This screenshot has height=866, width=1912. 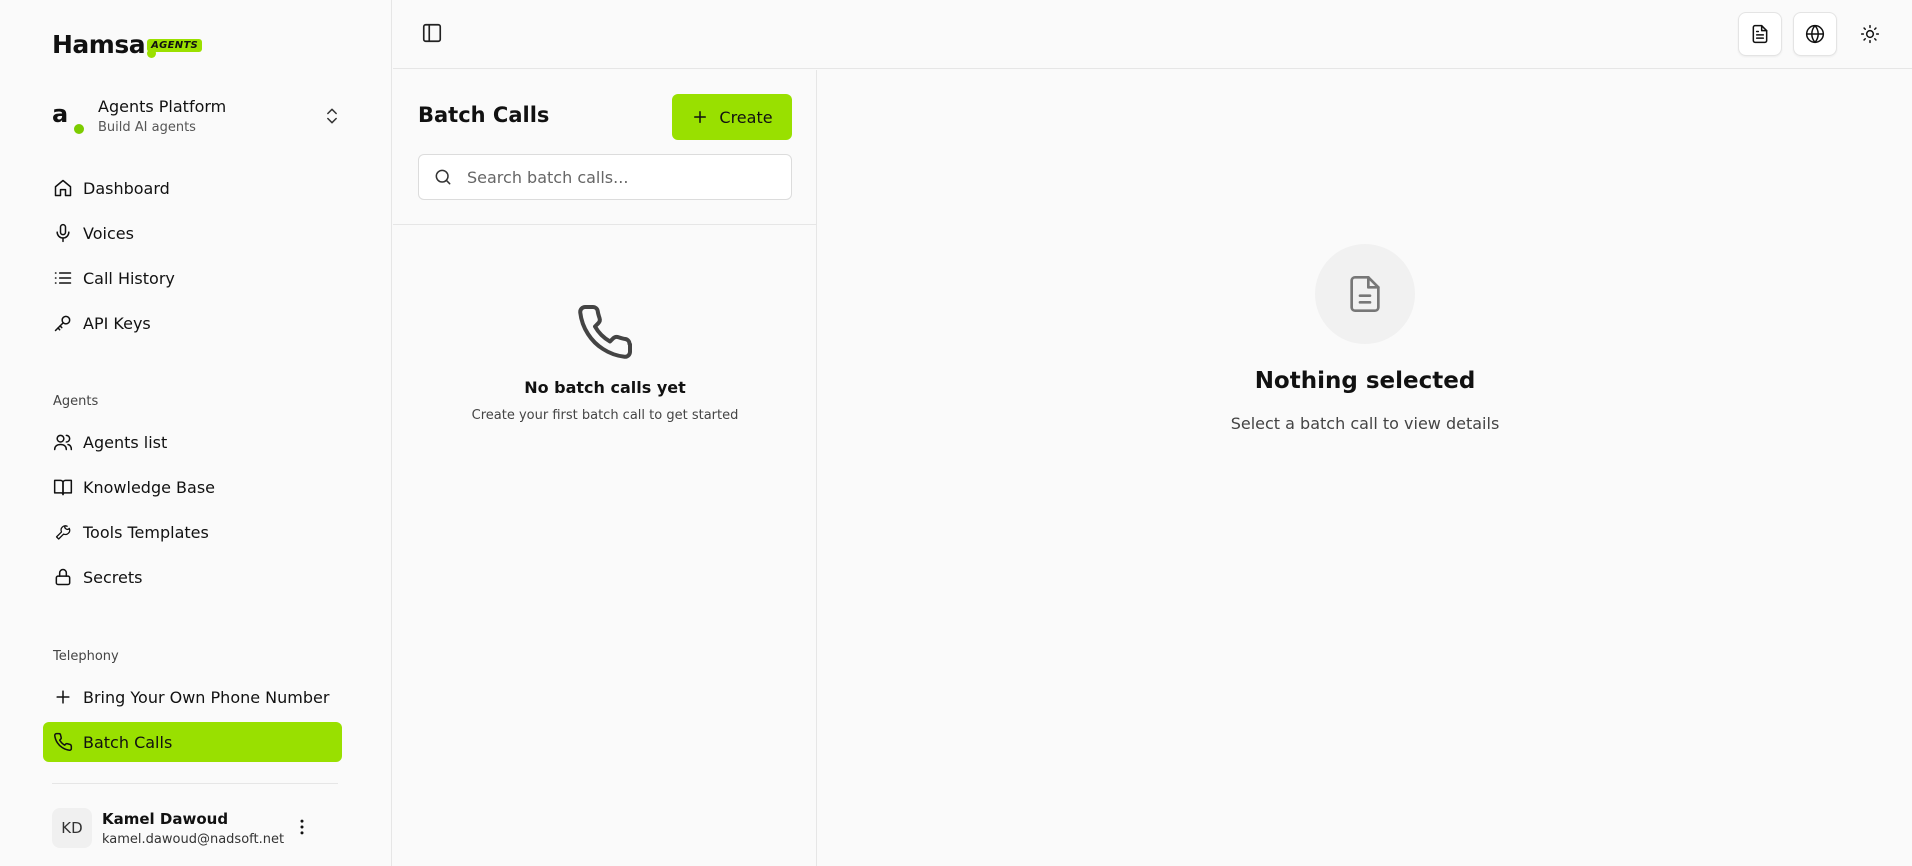 I want to click on create-button: Create, so click(x=732, y=117).